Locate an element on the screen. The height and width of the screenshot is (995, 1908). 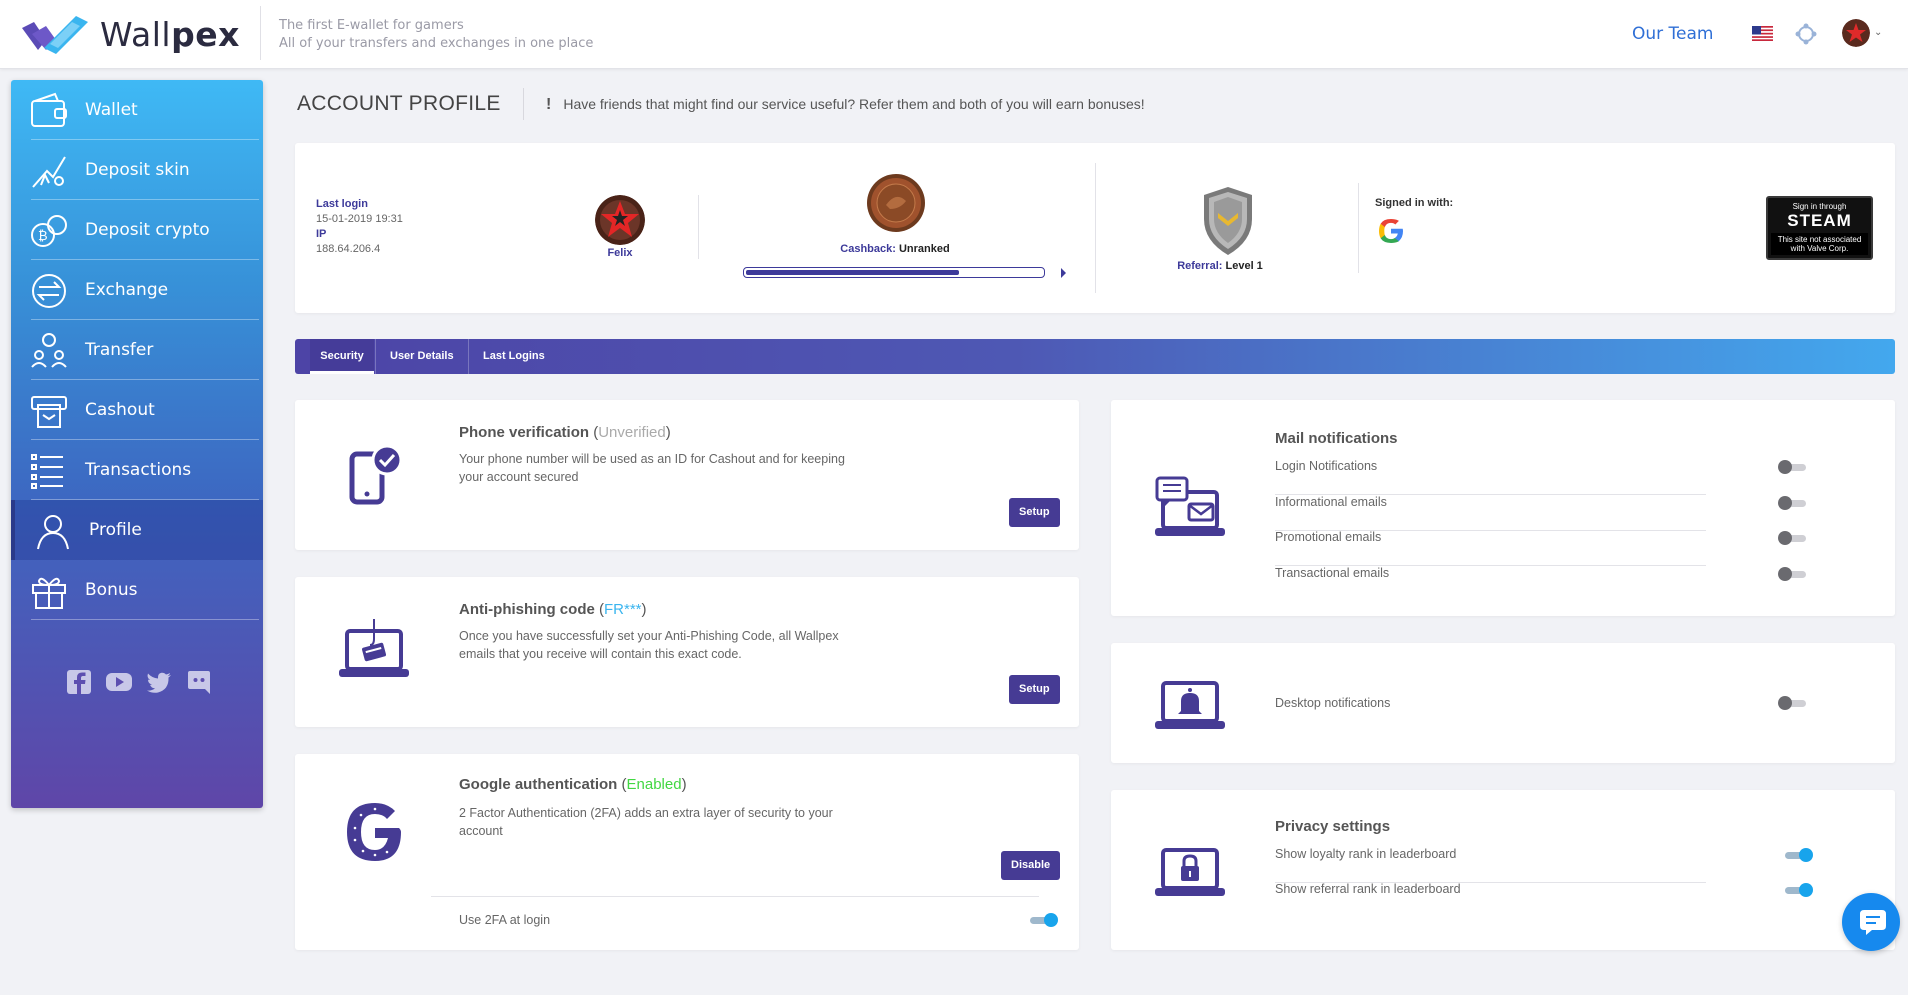
header-divider is located at coordinates (260, 33).